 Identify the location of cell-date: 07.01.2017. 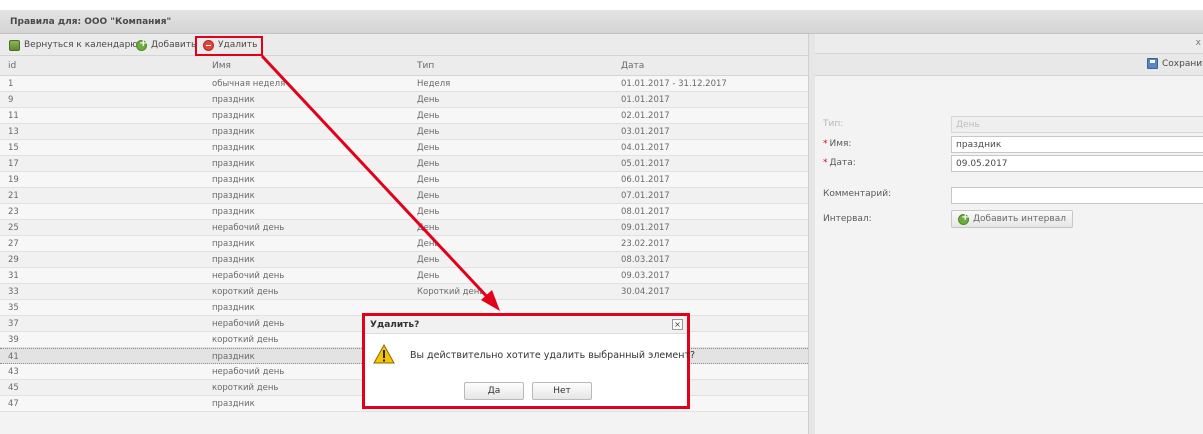
(645, 196).